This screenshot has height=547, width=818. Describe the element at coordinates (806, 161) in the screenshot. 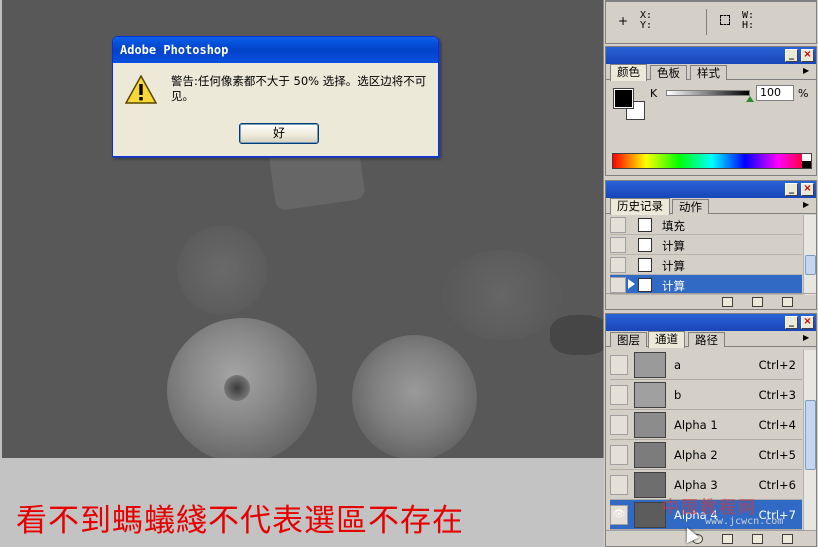

I see `color-ramp-white` at that location.